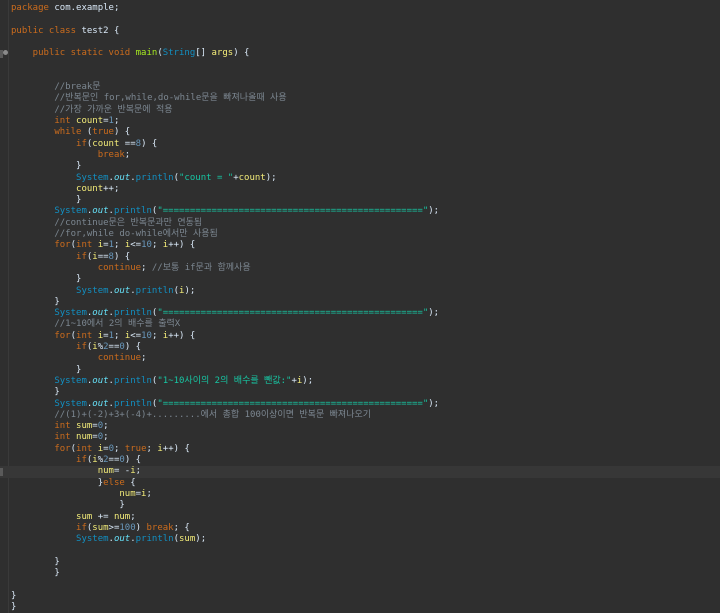 The width and height of the screenshot is (720, 613). Describe the element at coordinates (41, 245) in the screenshot. I see `code-token: for` at that location.